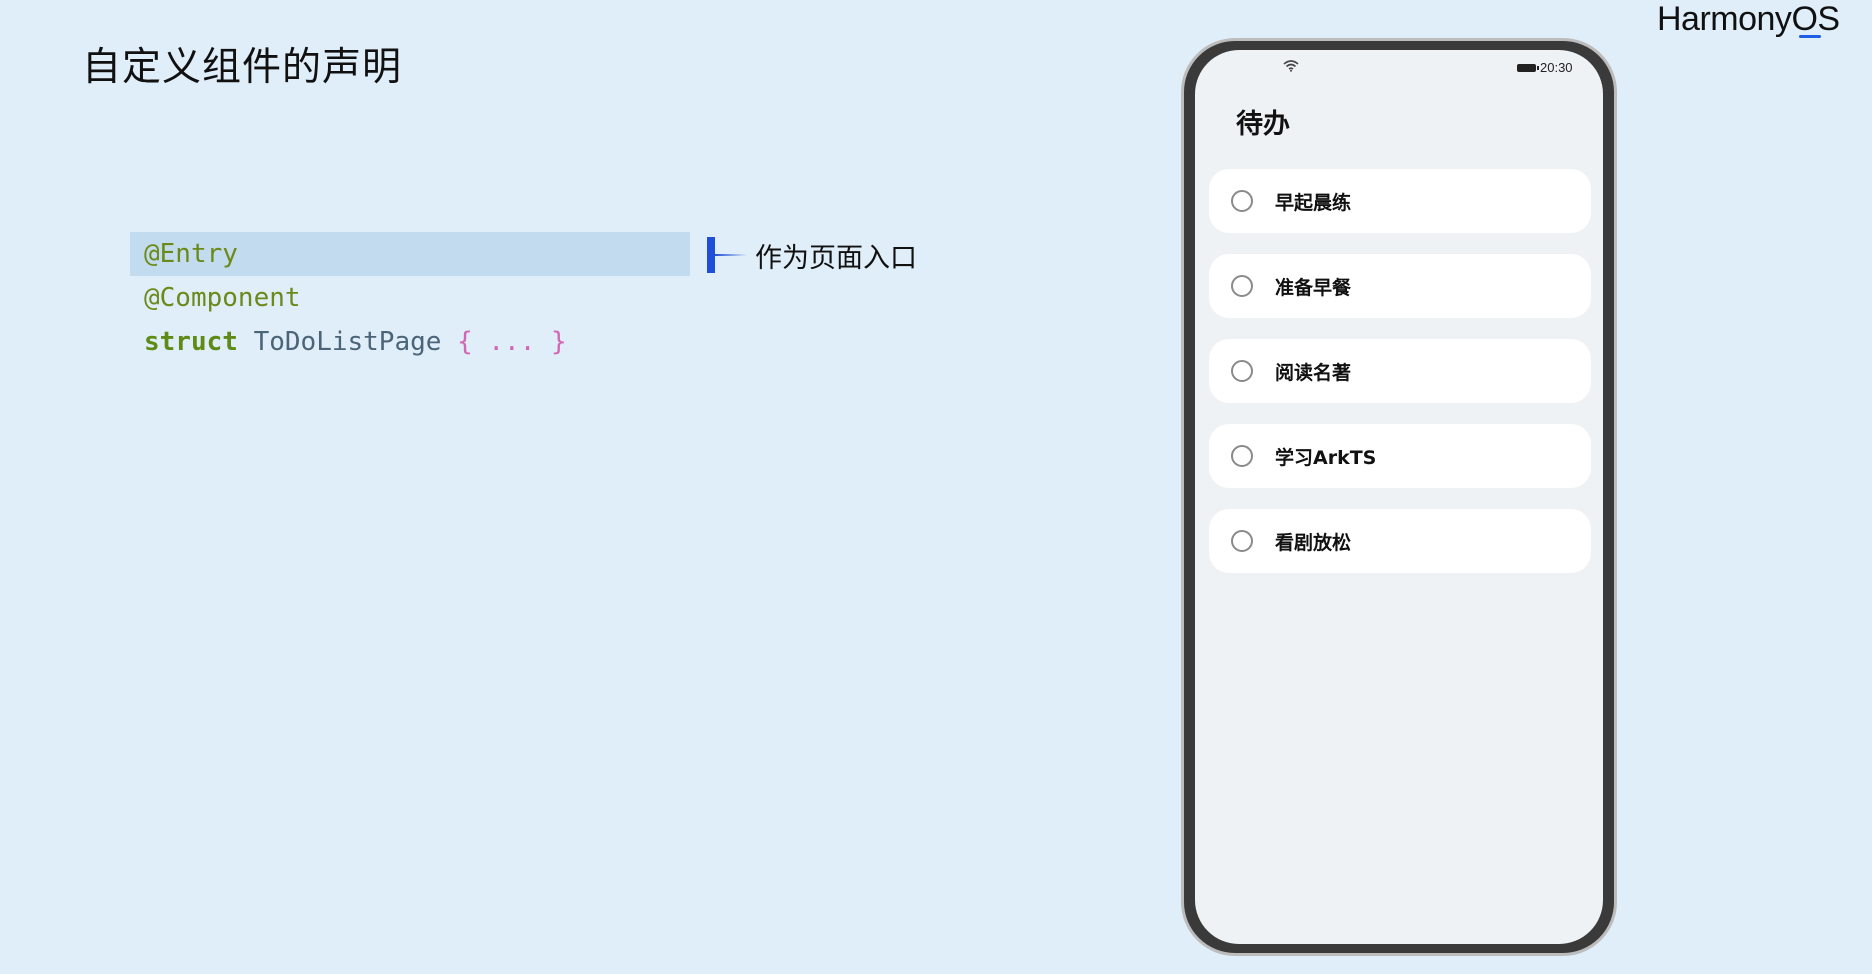 The width and height of the screenshot is (1872, 974). I want to click on todo-label: 早起晨练, so click(1313, 202).